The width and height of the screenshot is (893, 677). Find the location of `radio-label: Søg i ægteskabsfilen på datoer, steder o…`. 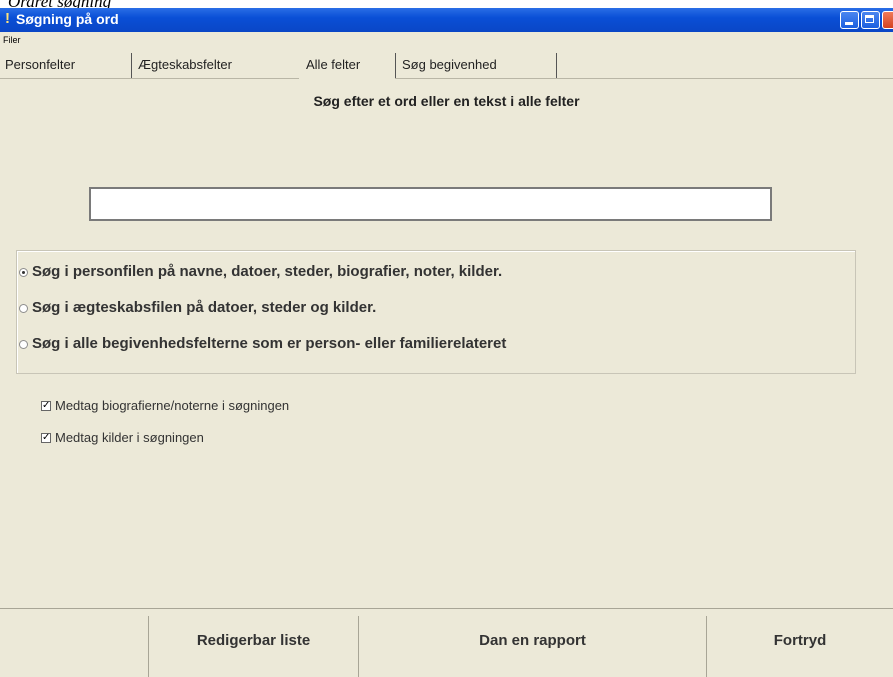

radio-label: Søg i ægteskabsfilen på datoer, steder o… is located at coordinates (204, 307).